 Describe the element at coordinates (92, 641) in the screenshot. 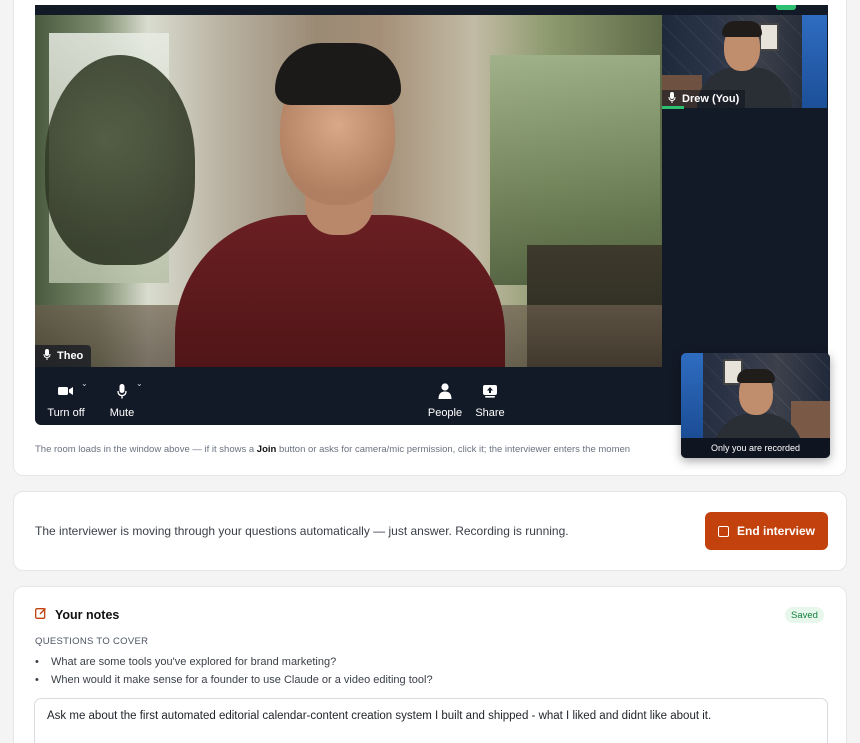

I see `questions-heading: QUESTIONS TO COVER` at that location.